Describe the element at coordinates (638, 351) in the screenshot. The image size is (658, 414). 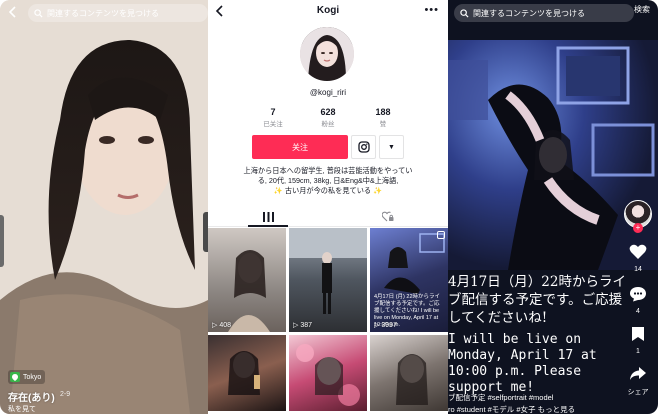
I see `save-count: 1` at that location.